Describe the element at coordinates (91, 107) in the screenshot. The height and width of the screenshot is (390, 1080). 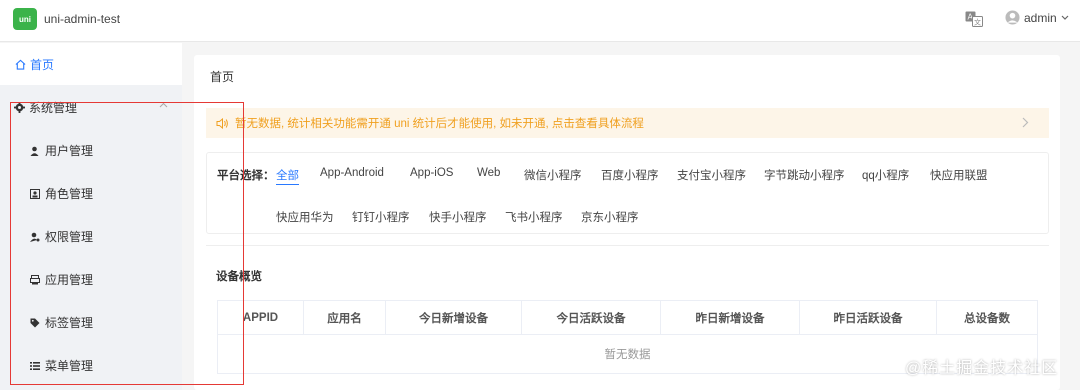
I see `sidebar-section-system: 系统管理` at that location.